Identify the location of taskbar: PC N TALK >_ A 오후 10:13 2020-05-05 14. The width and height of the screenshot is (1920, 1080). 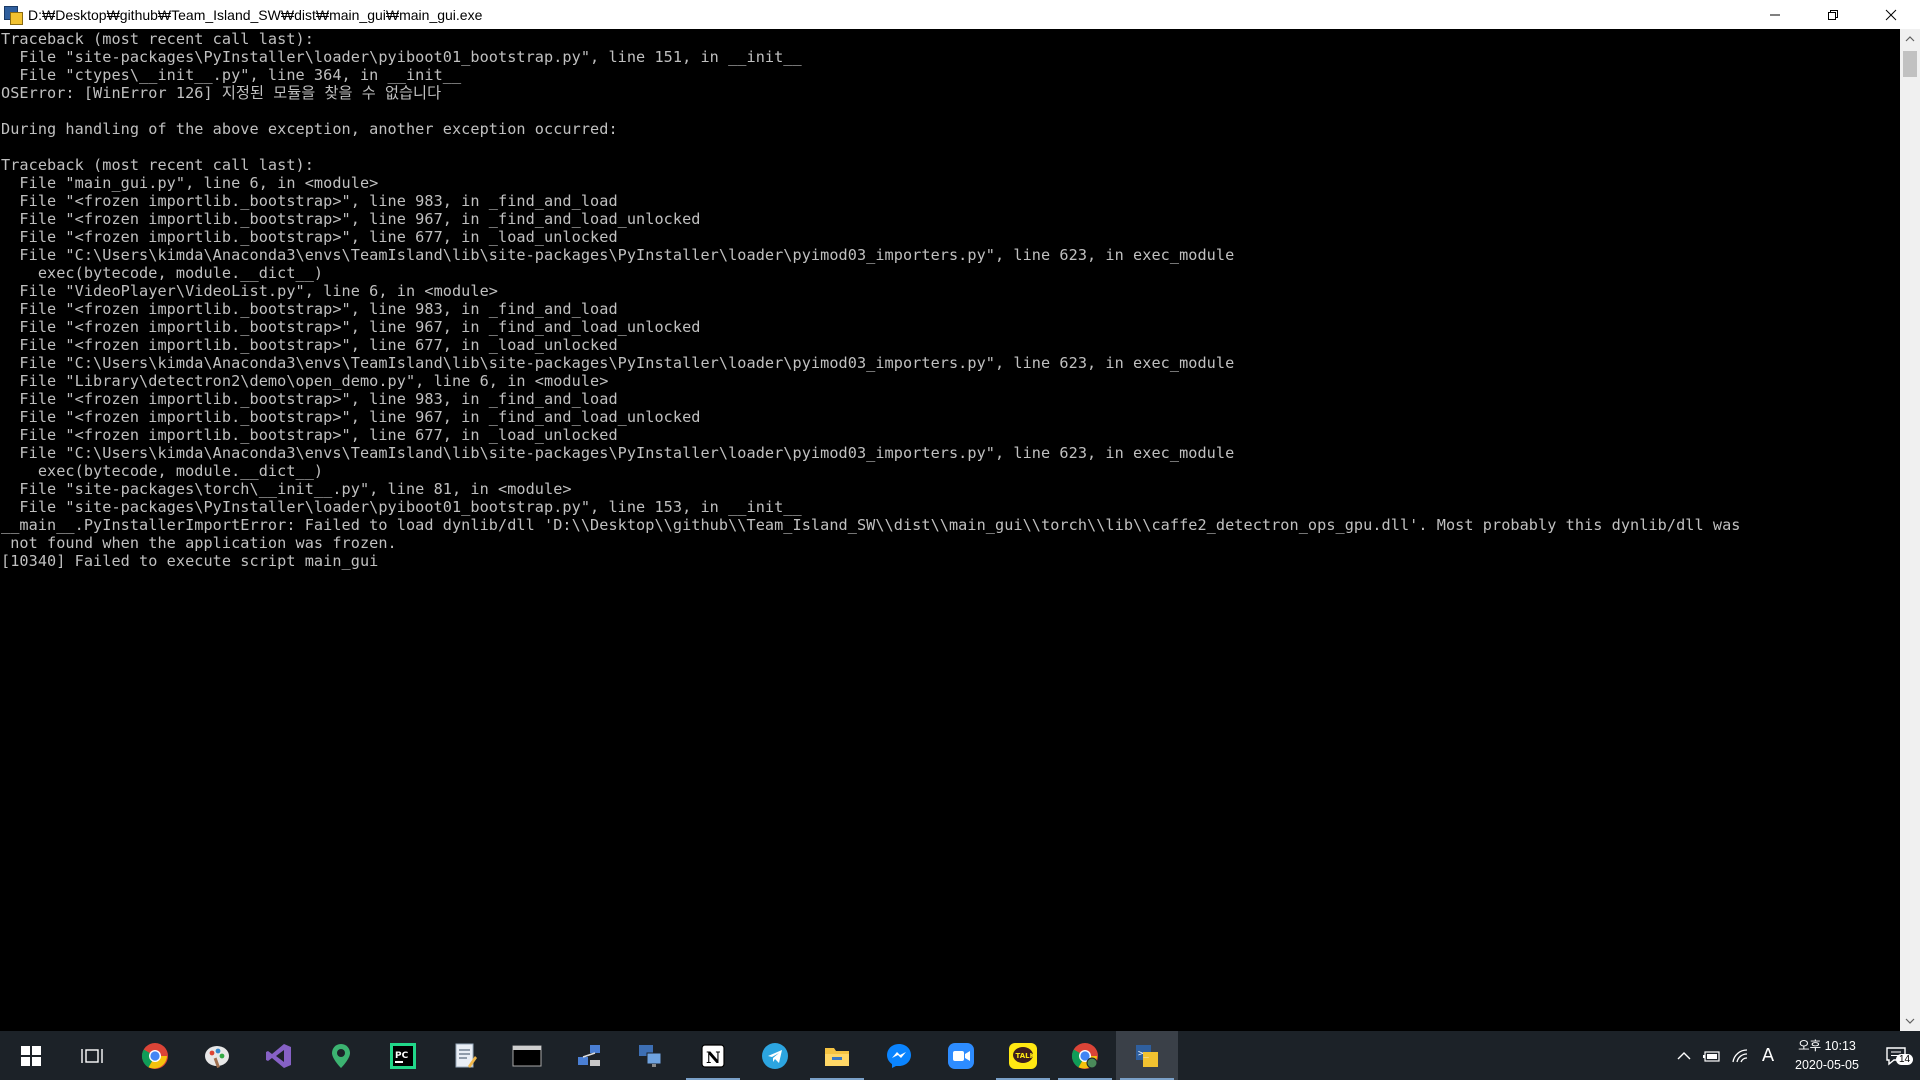
(960, 1055).